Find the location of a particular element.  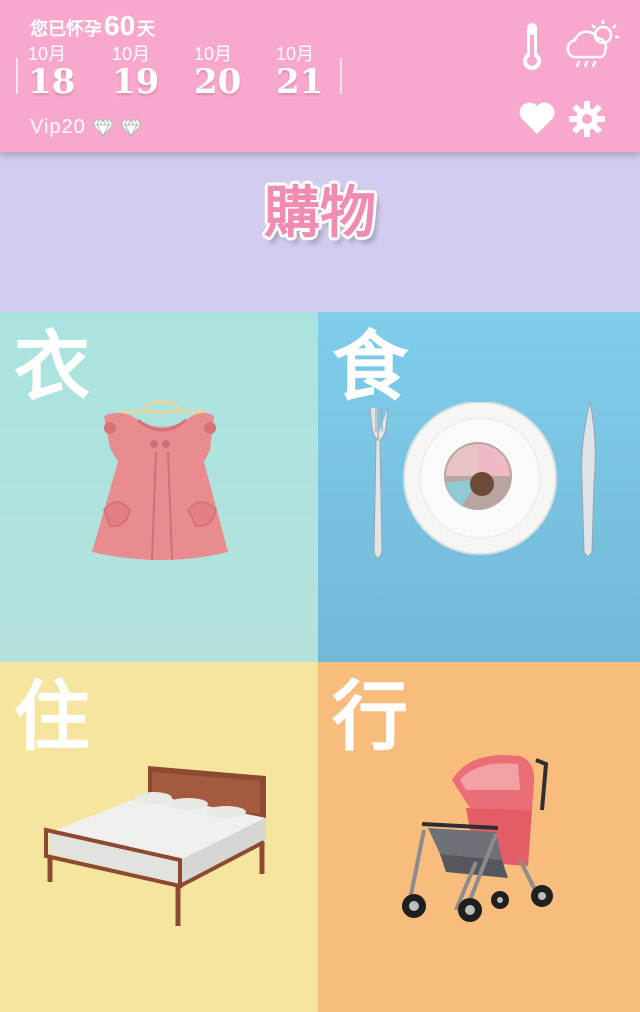

category-food-label: 食 is located at coordinates (370, 366).